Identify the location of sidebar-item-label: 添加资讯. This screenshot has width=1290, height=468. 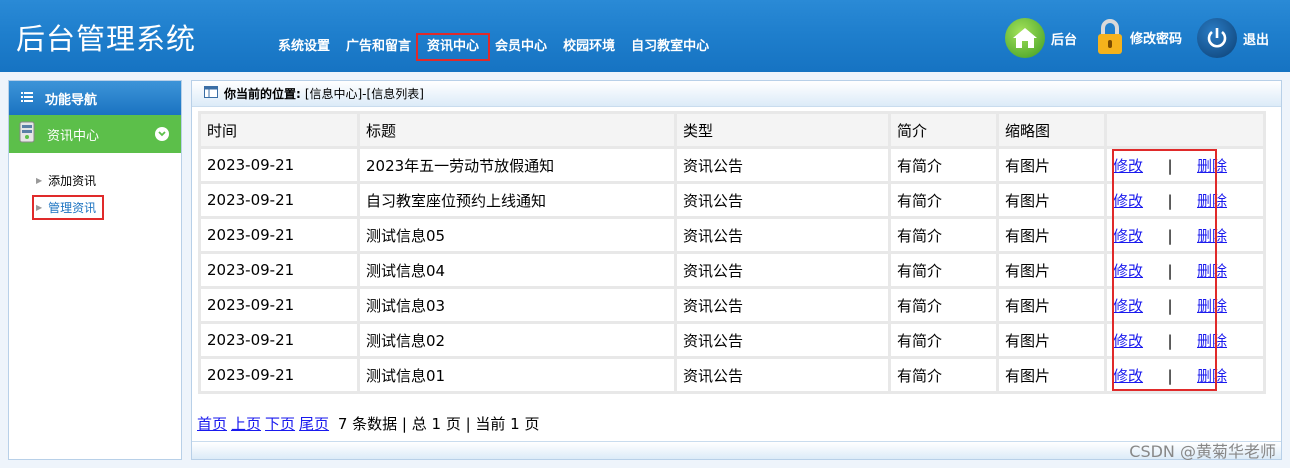
(72, 181).